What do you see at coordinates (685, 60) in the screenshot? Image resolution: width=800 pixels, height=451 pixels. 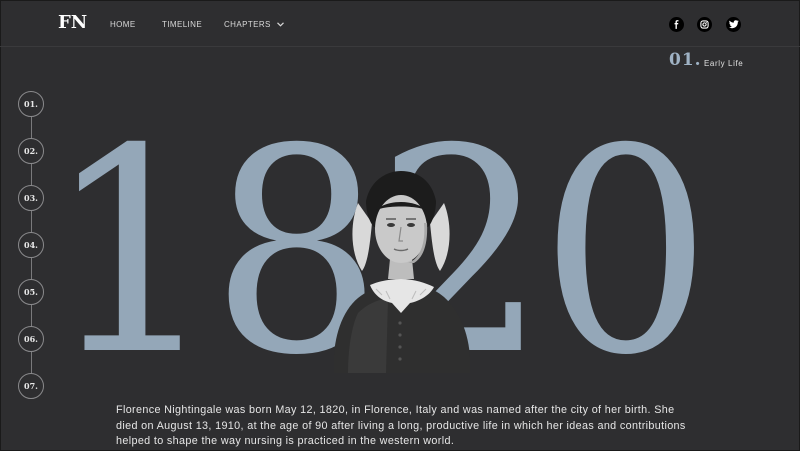 I see `chapter-number: 01.` at bounding box center [685, 60].